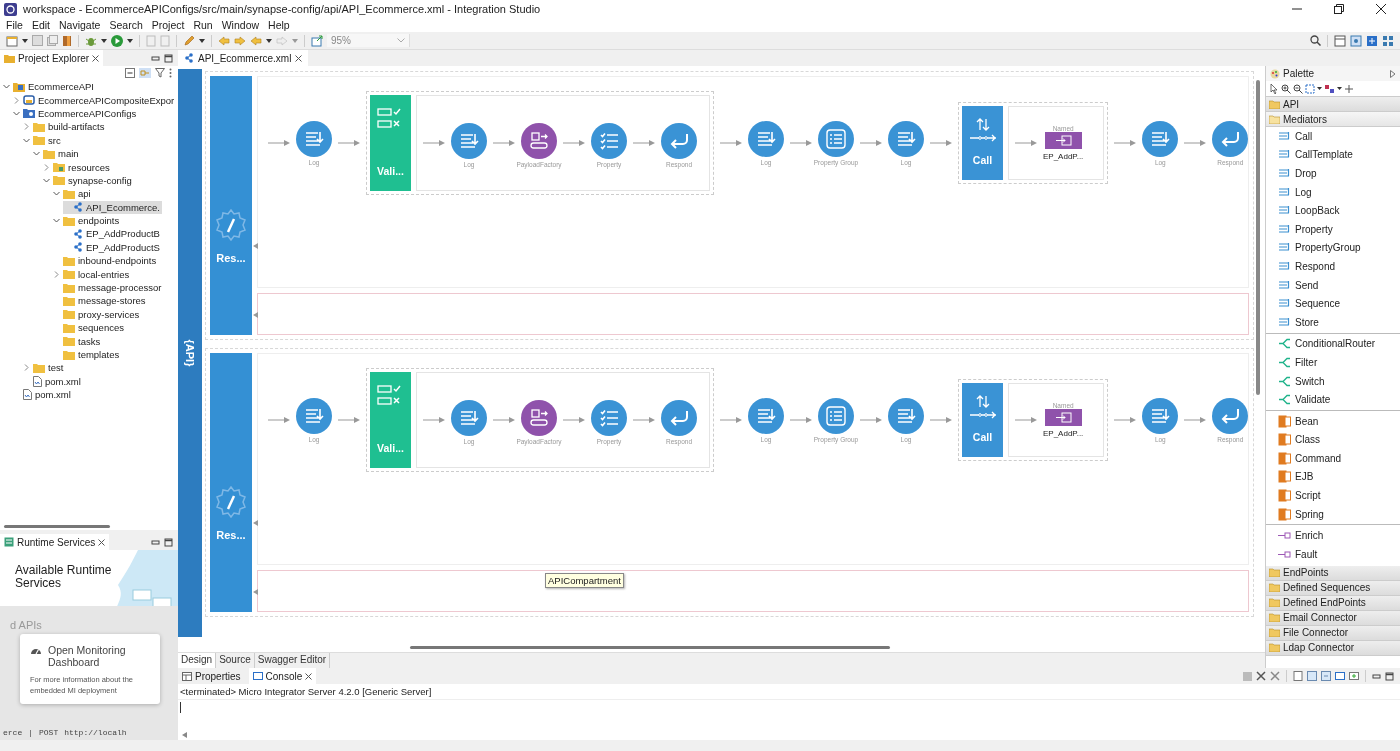  I want to click on palette-item: Sequence, so click(1333, 303).